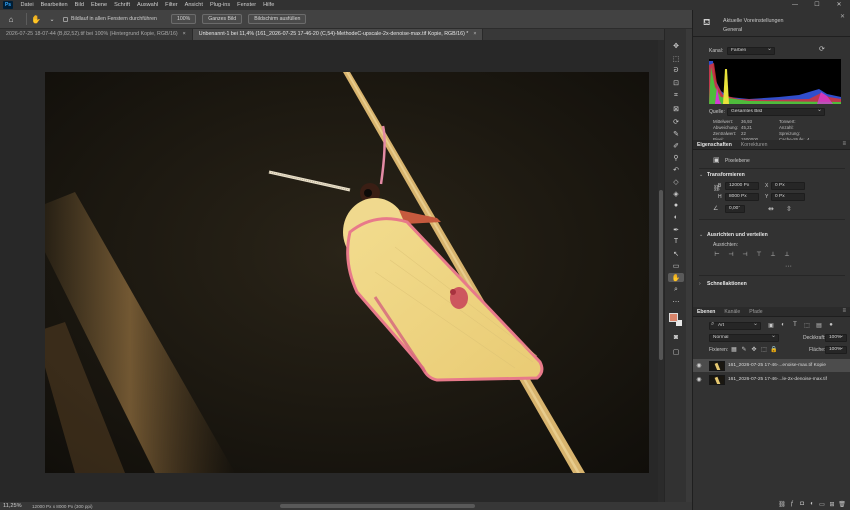  I want to click on align-top-icon: ⊤, so click(759, 254).